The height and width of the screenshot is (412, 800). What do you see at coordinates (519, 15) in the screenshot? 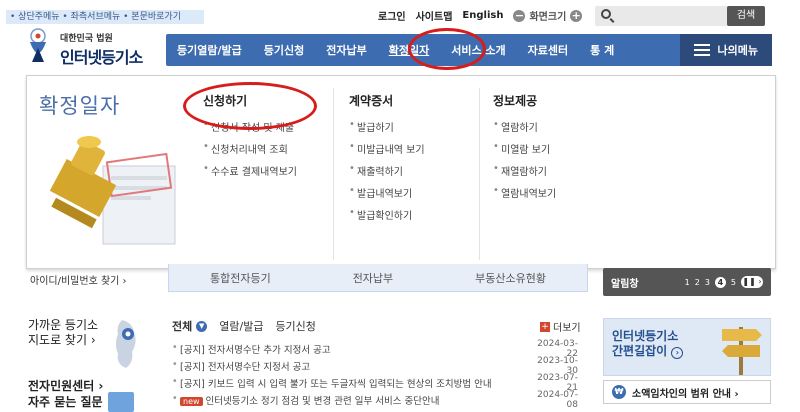
I see `zoom-out-icon: −` at bounding box center [519, 15].